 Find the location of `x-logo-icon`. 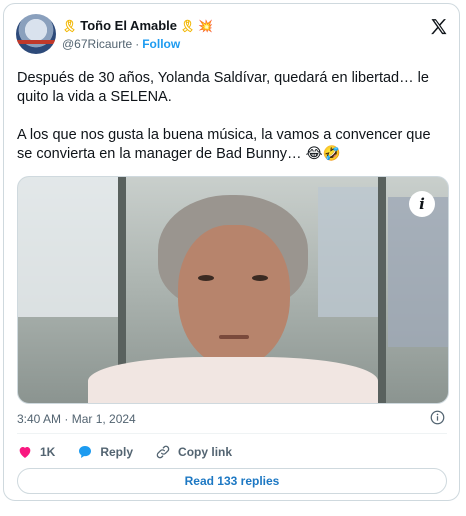

x-logo-icon is located at coordinates (439, 27).